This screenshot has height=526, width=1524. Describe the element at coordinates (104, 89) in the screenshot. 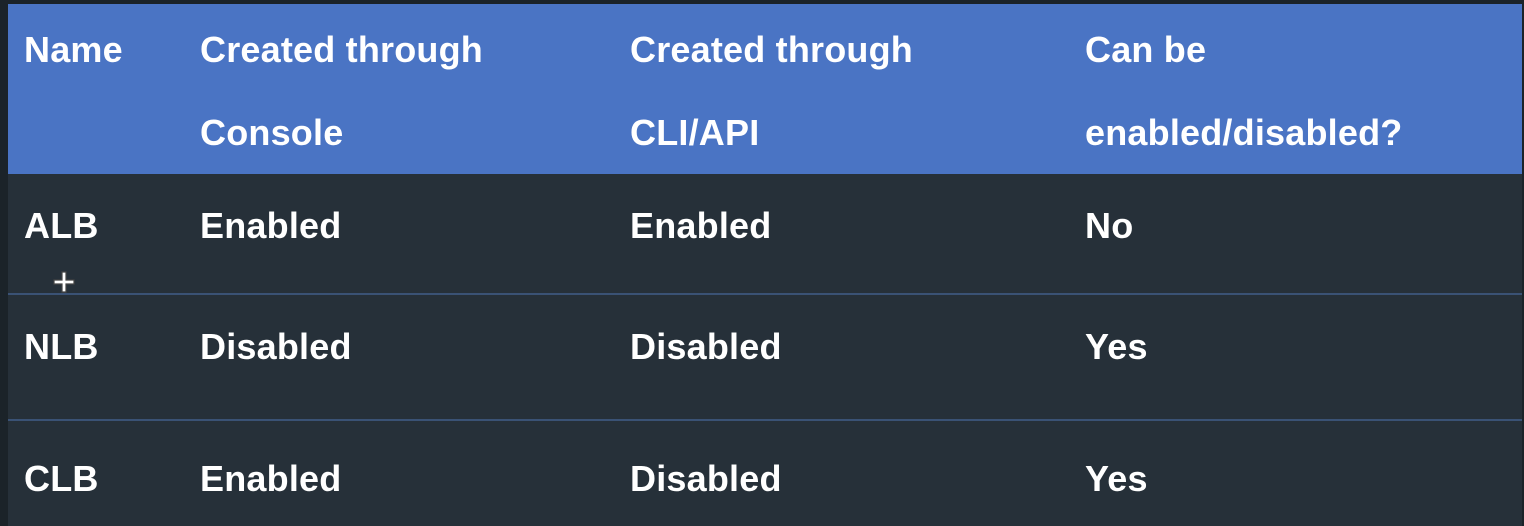

I see `header-name: Name` at that location.